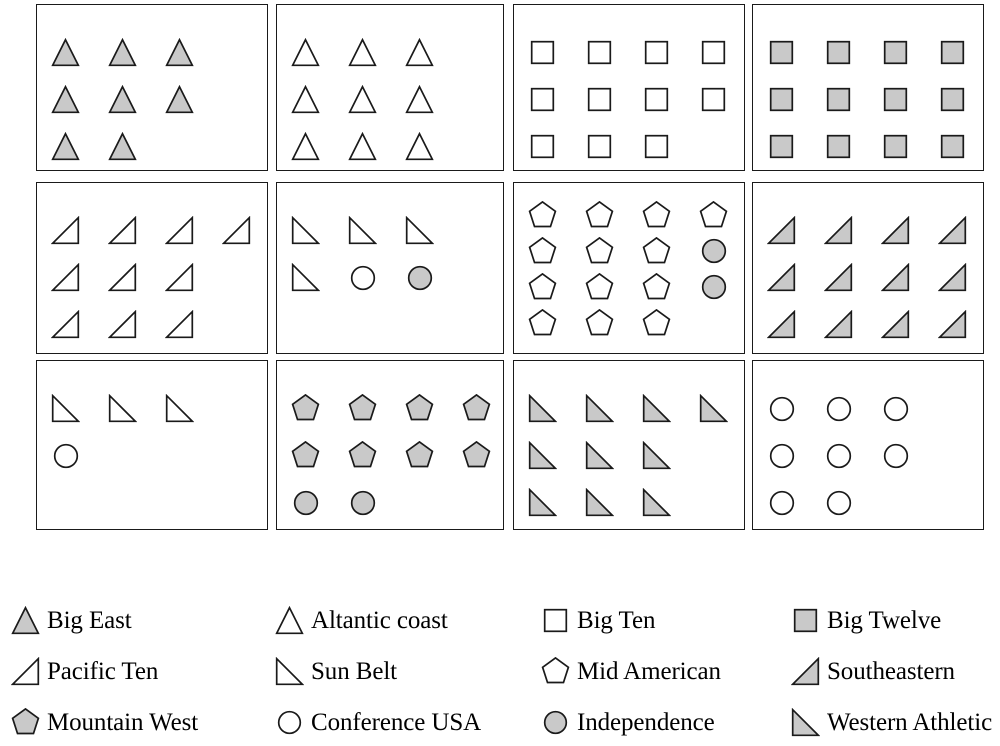 The height and width of the screenshot is (746, 1000). I want to click on legend-label: Big Twelve, so click(884, 620).